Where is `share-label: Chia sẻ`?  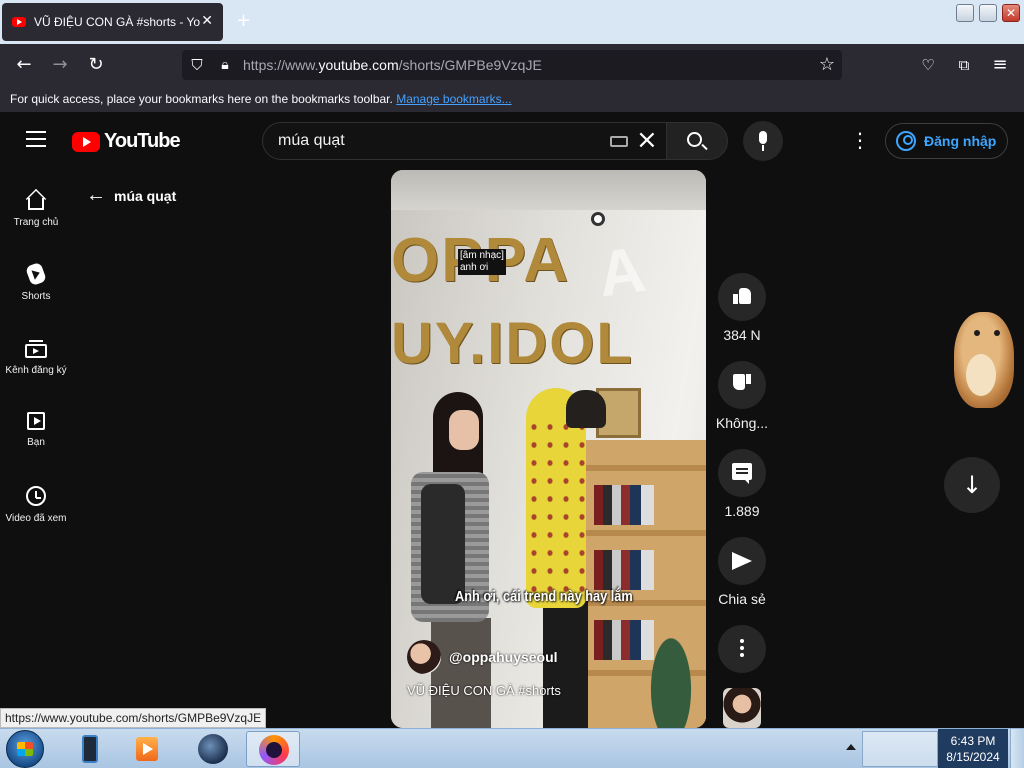
share-label: Chia sẻ is located at coordinates (742, 599).